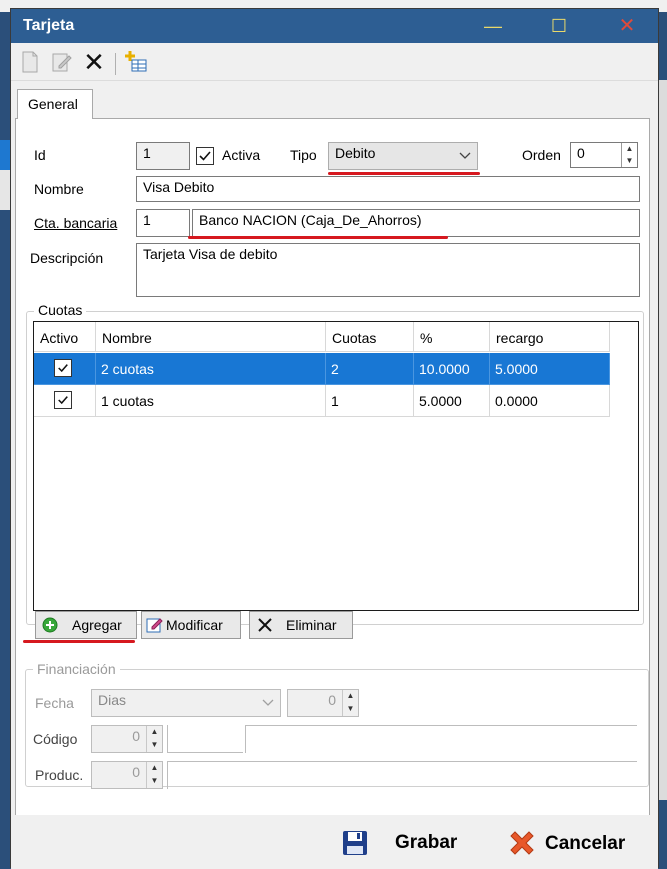  I want to click on close-icon: ✕, so click(627, 26).